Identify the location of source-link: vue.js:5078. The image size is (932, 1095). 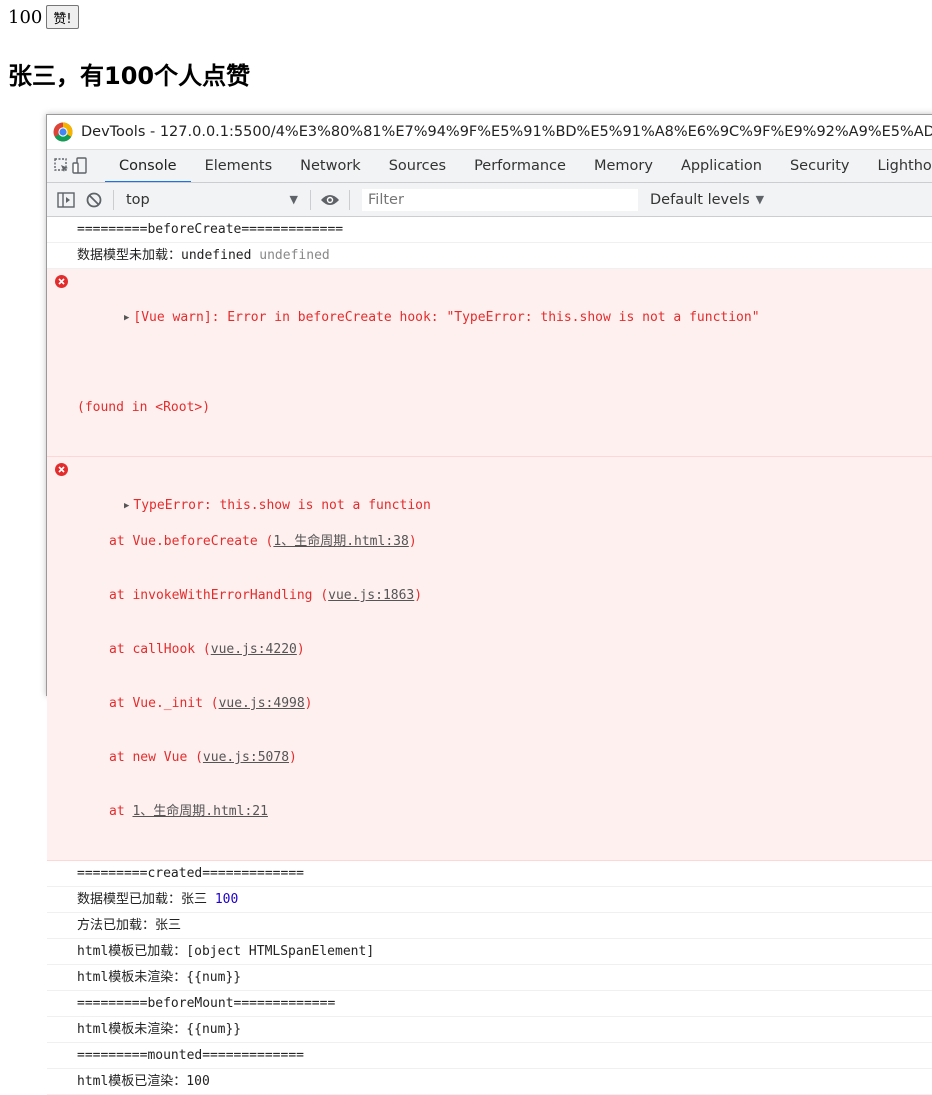
(246, 757).